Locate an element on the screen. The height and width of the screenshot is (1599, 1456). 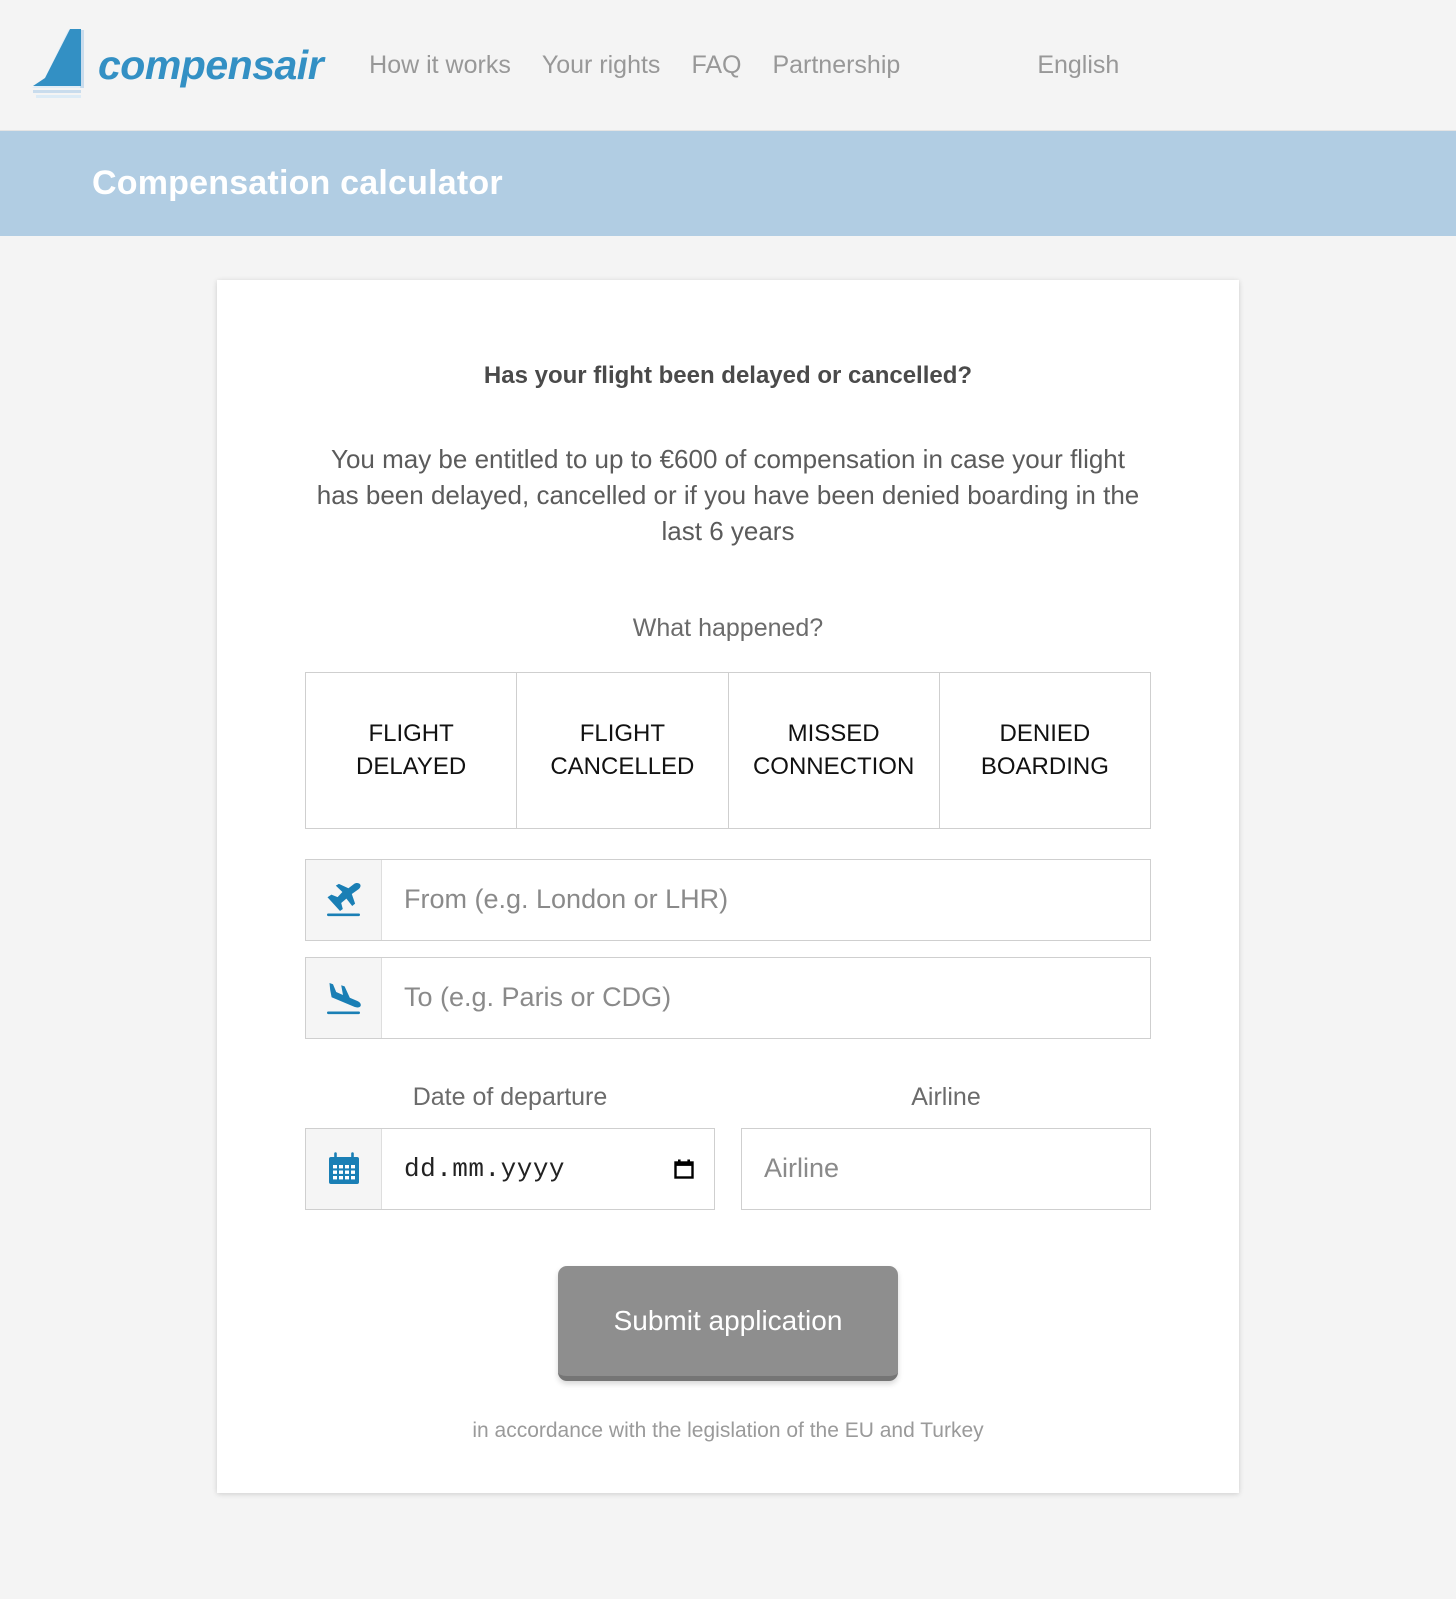
submit-application-button: Submit application is located at coordinates (728, 1323).